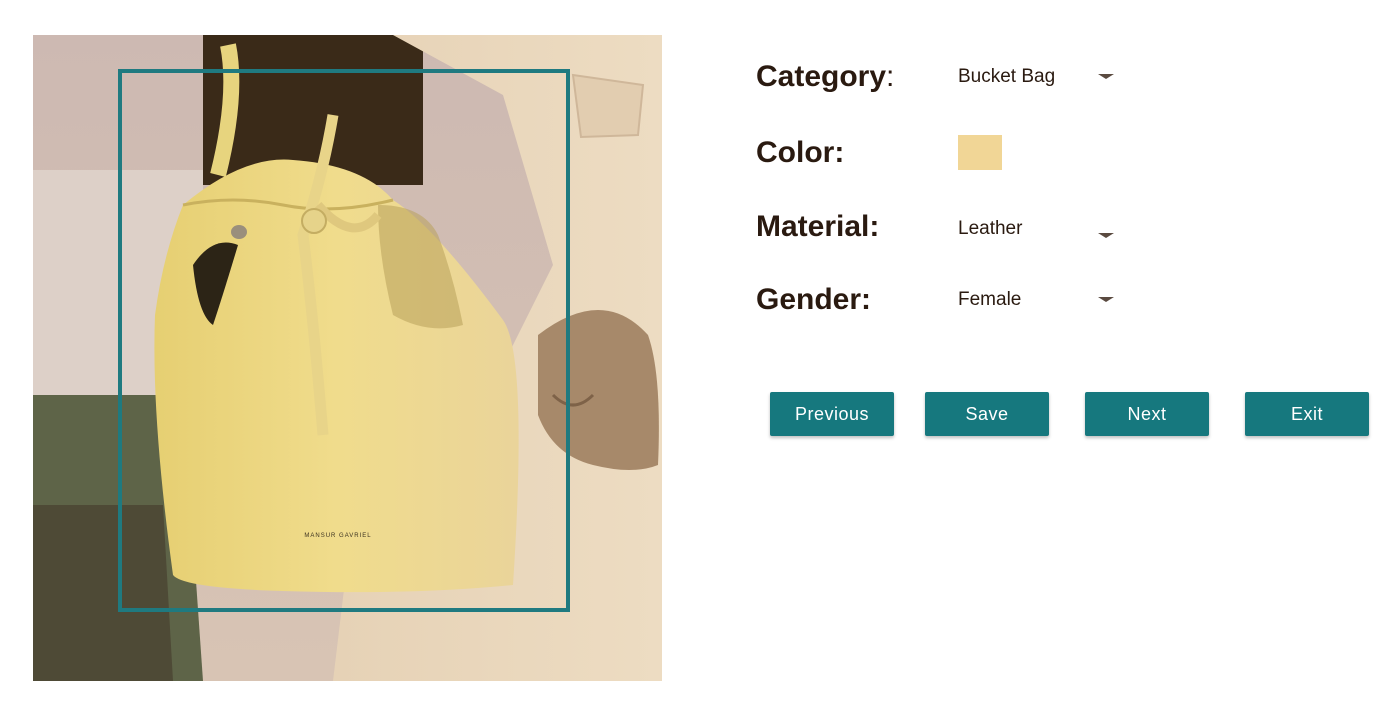  What do you see at coordinates (1056, 153) in the screenshot?
I see `color-row: Color:` at bounding box center [1056, 153].